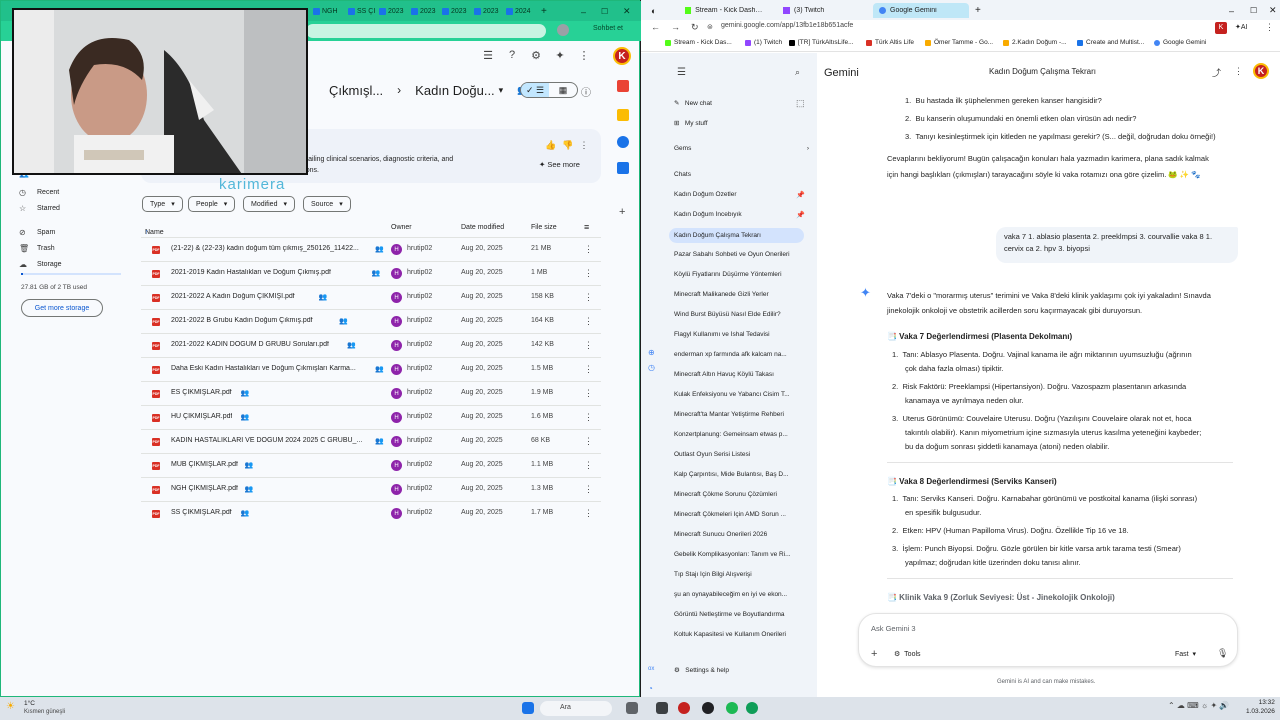 The image size is (1280, 720). Describe the element at coordinates (741, 670) in the screenshot. I see `settings-help-button: ⚙ Settings & help` at that location.